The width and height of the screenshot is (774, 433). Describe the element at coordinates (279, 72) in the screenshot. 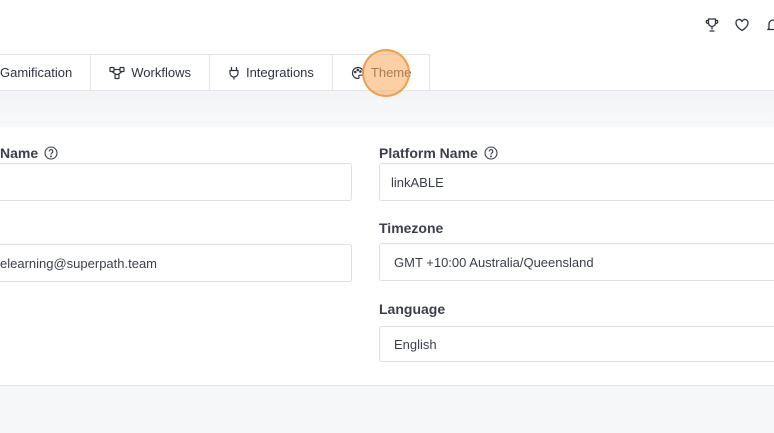

I see `tab-label: Integrations` at that location.